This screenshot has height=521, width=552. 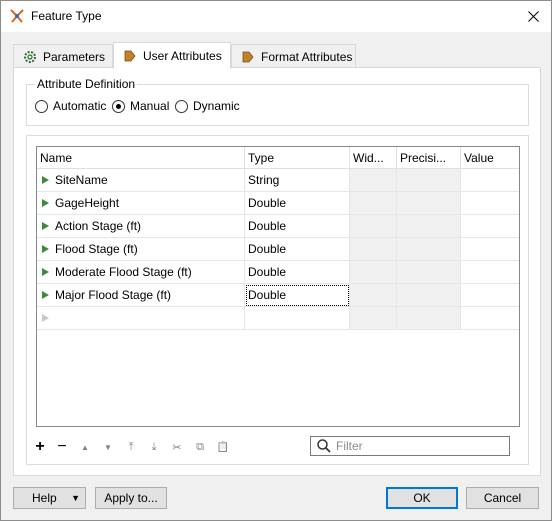 I want to click on close-button, so click(x=533, y=16).